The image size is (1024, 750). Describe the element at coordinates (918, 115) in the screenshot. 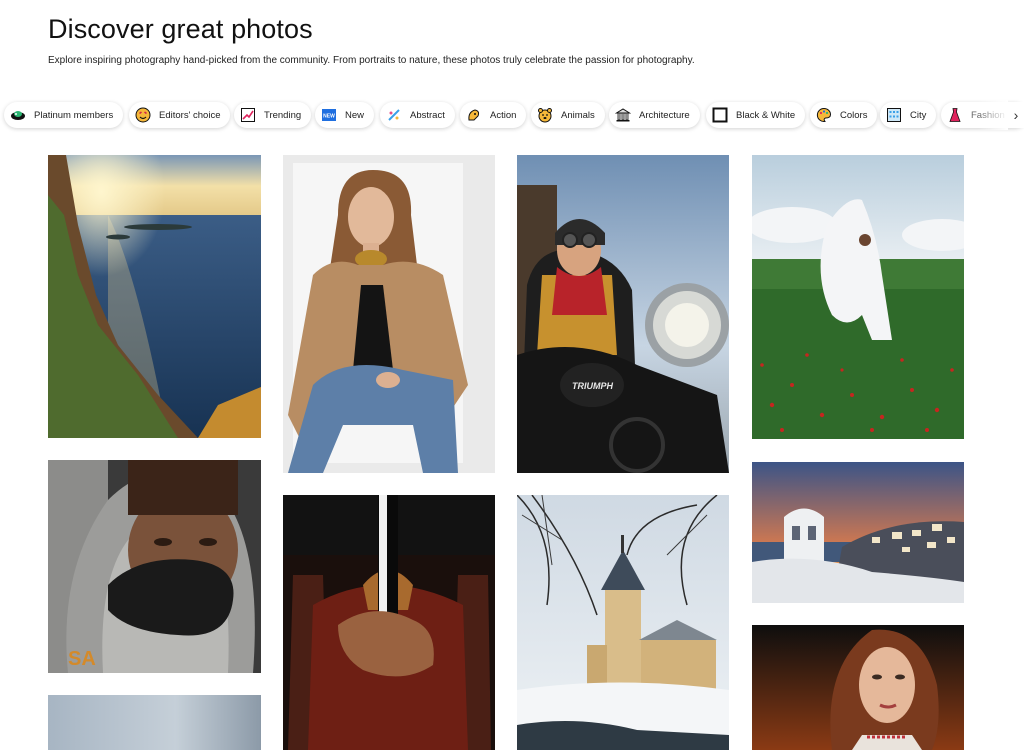

I see `category-label: City` at that location.